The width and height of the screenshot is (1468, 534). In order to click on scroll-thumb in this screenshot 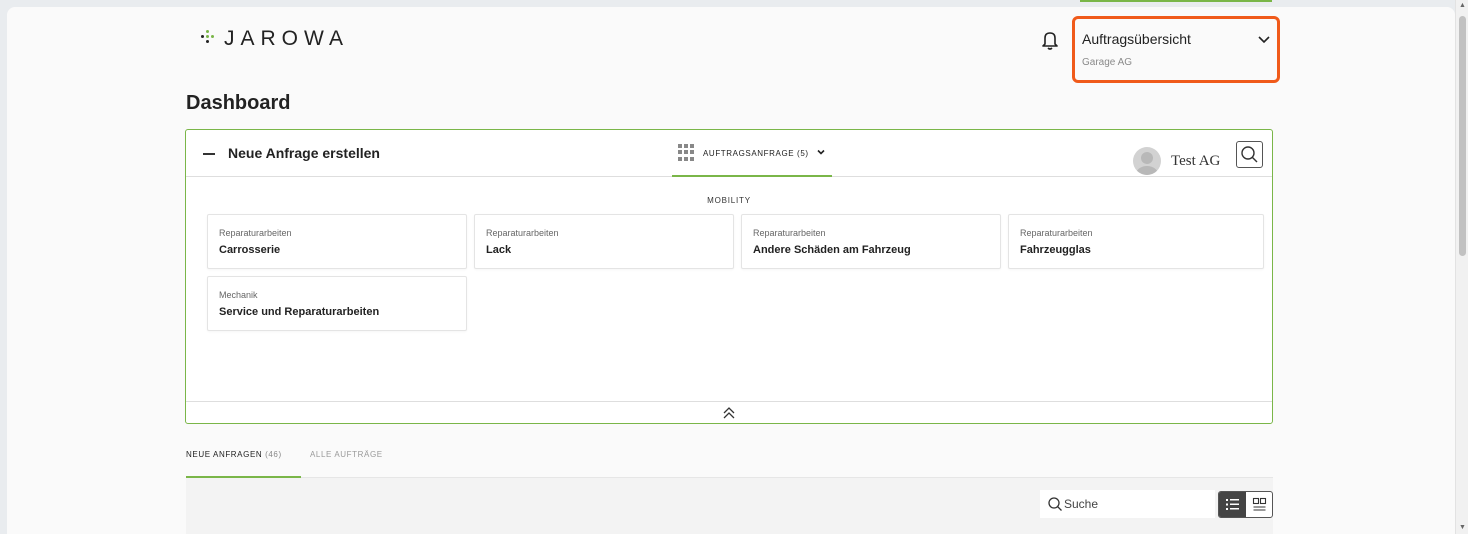, I will do `click(1462, 136)`.